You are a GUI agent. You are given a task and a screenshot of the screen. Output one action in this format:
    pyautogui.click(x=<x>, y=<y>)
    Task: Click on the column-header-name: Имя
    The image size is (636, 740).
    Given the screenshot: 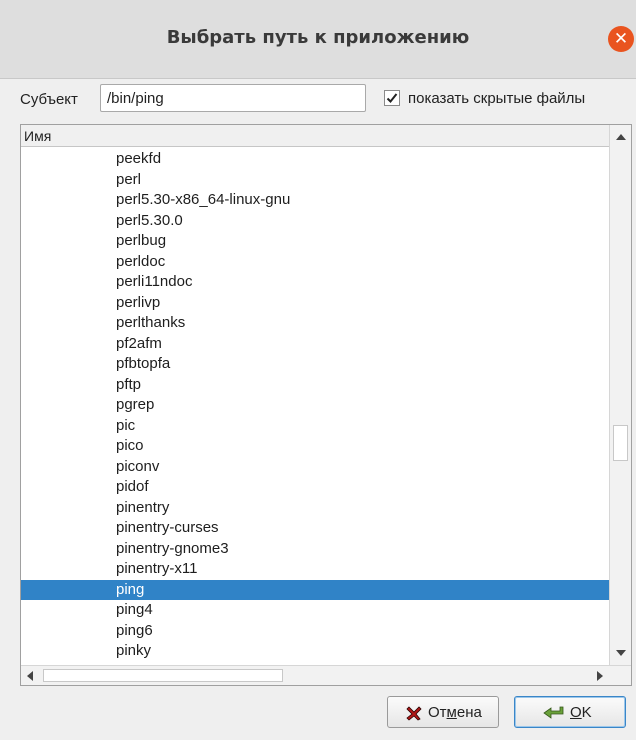 What is the action you would take?
    pyautogui.click(x=315, y=136)
    